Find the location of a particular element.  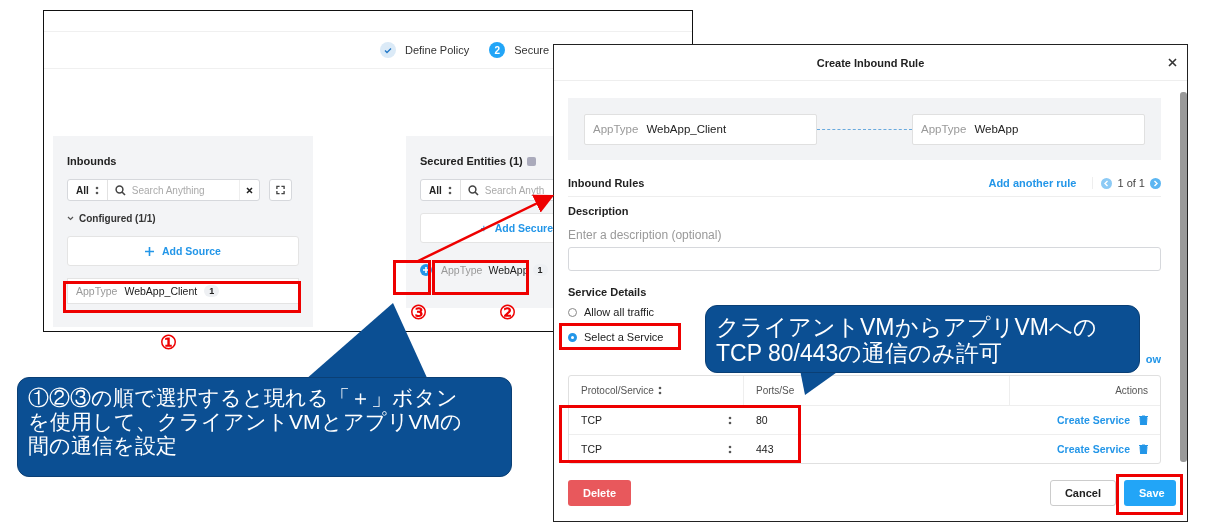

expand-icon is located at coordinates (280, 190).